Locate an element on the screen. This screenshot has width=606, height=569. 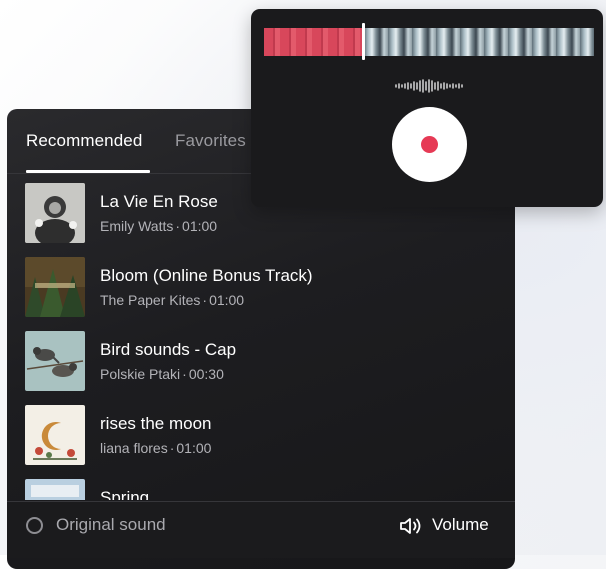
track-title: Bloom (Online Bonus Track) is located at coordinates (206, 275).